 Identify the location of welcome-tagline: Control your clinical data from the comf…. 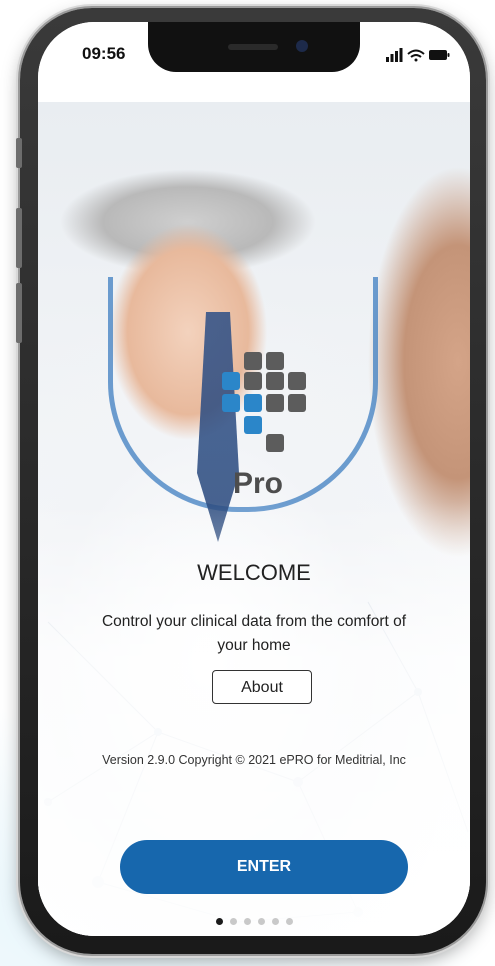
(254, 633).